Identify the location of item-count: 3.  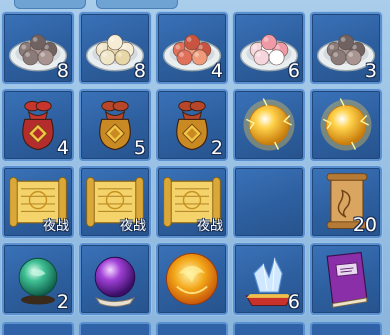
(370, 71).